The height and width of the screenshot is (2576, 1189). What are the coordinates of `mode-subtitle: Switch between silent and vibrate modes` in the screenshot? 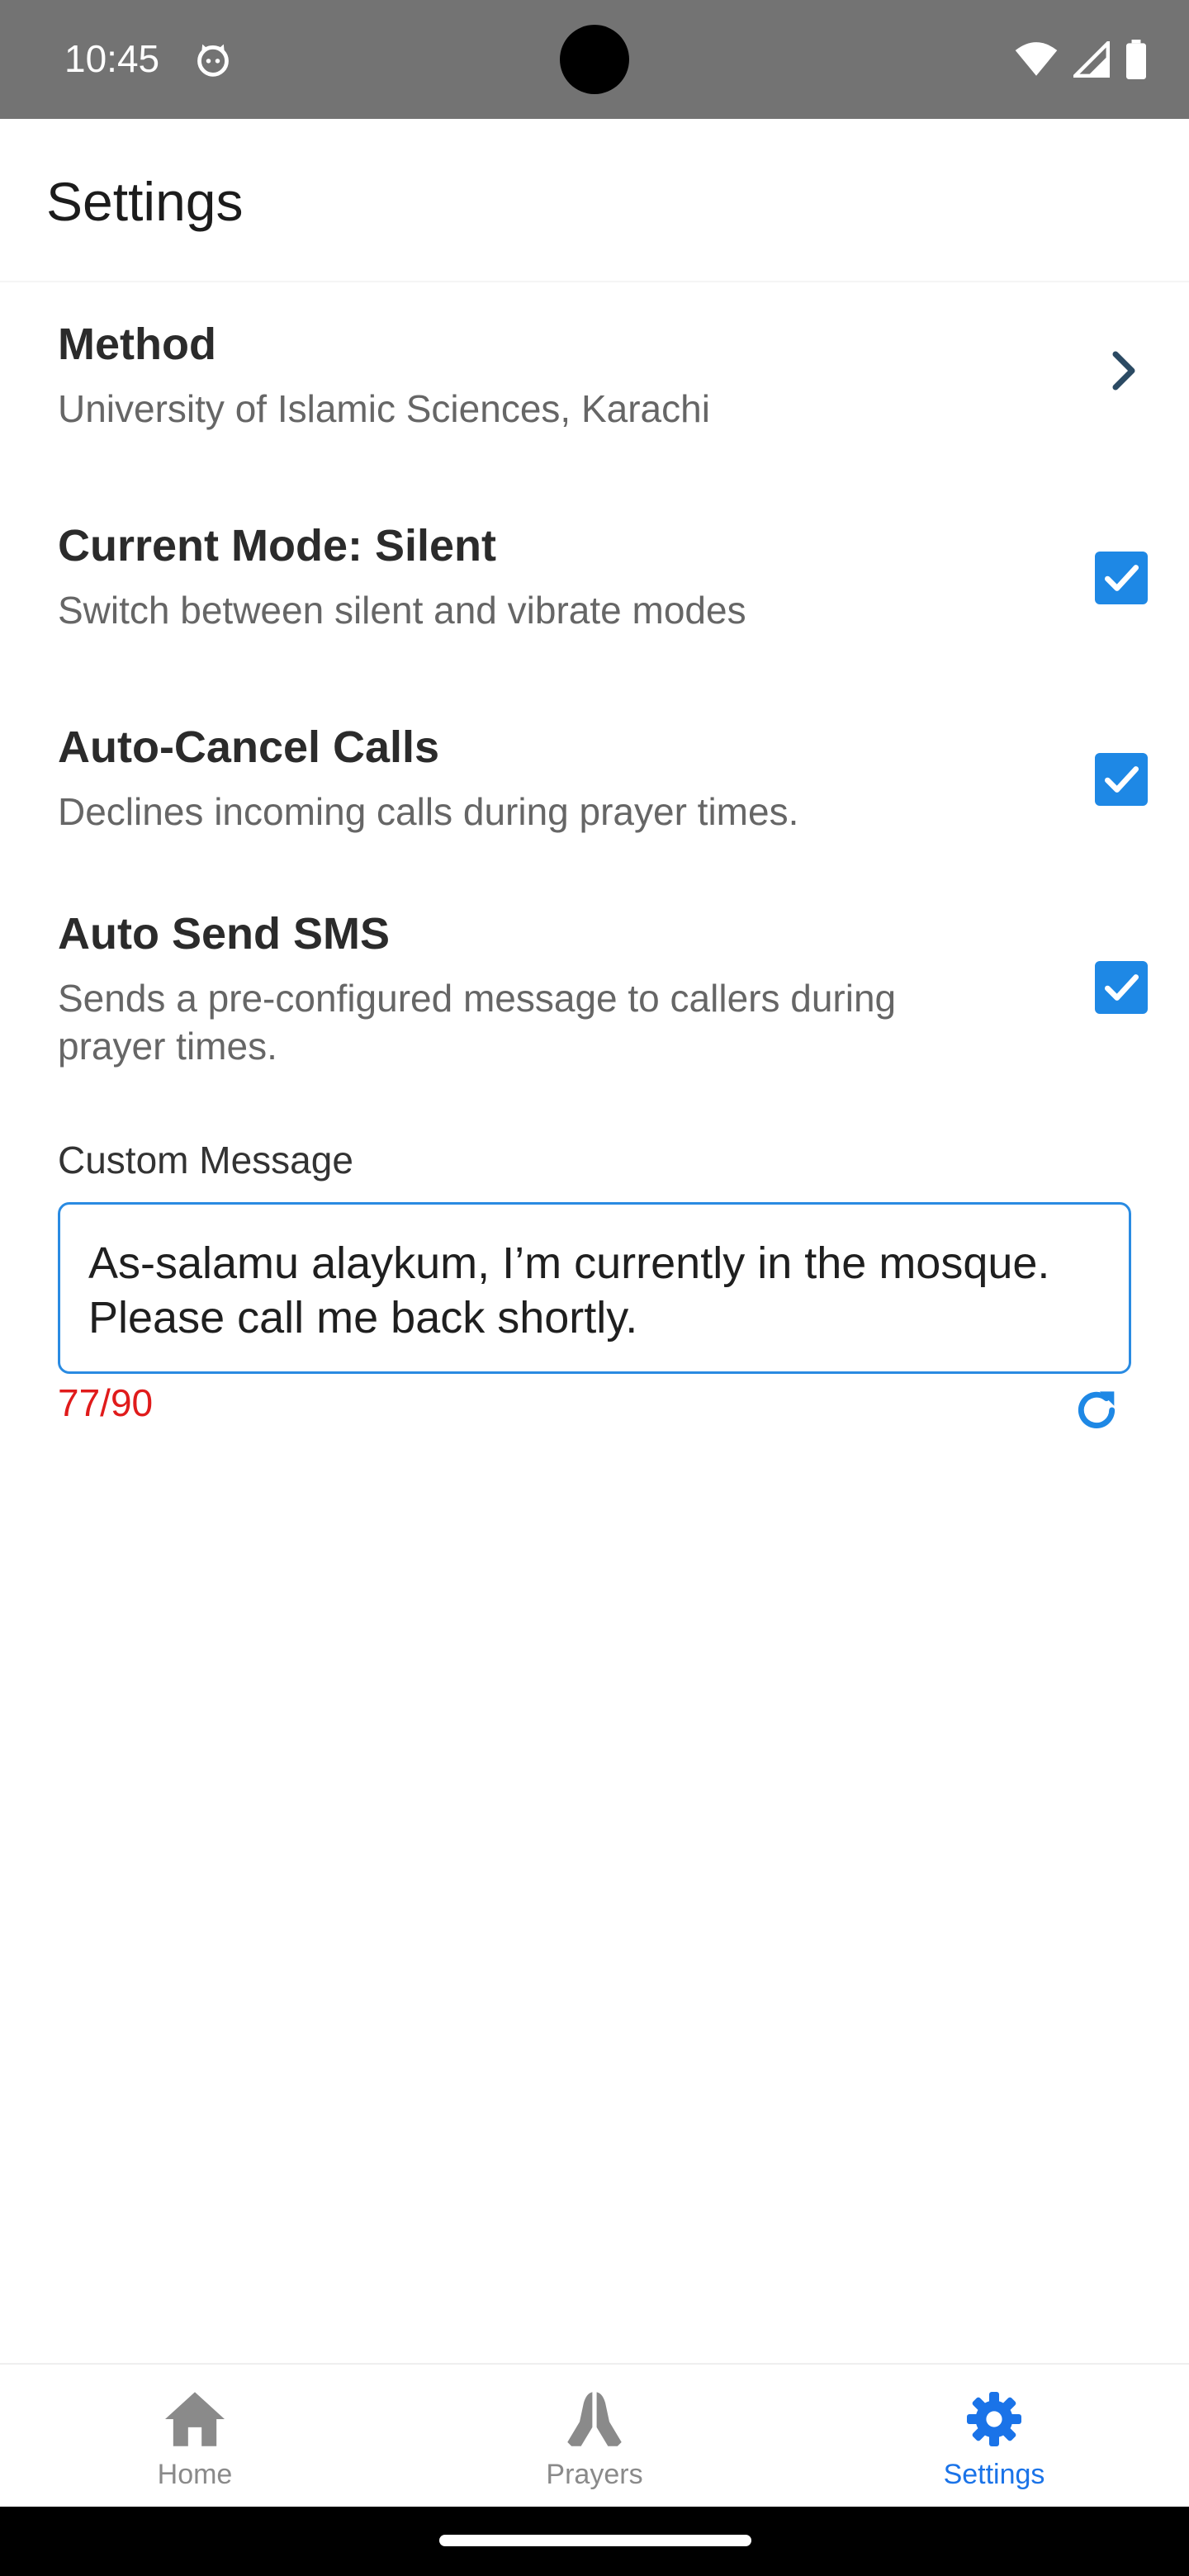 It's located at (402, 610).